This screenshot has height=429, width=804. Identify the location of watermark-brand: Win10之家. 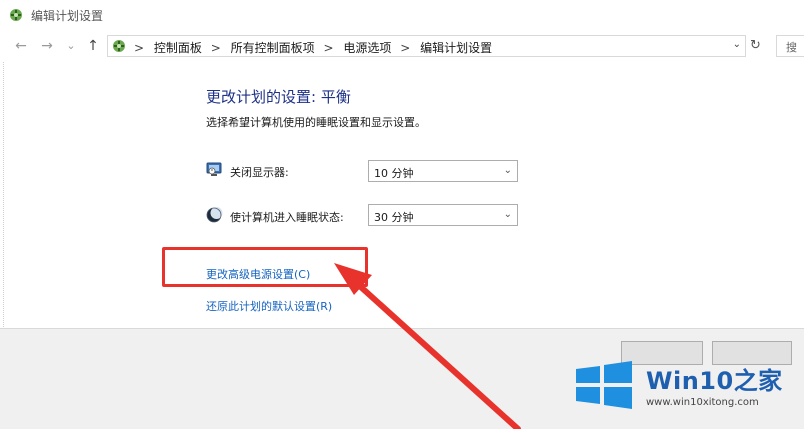
(714, 378).